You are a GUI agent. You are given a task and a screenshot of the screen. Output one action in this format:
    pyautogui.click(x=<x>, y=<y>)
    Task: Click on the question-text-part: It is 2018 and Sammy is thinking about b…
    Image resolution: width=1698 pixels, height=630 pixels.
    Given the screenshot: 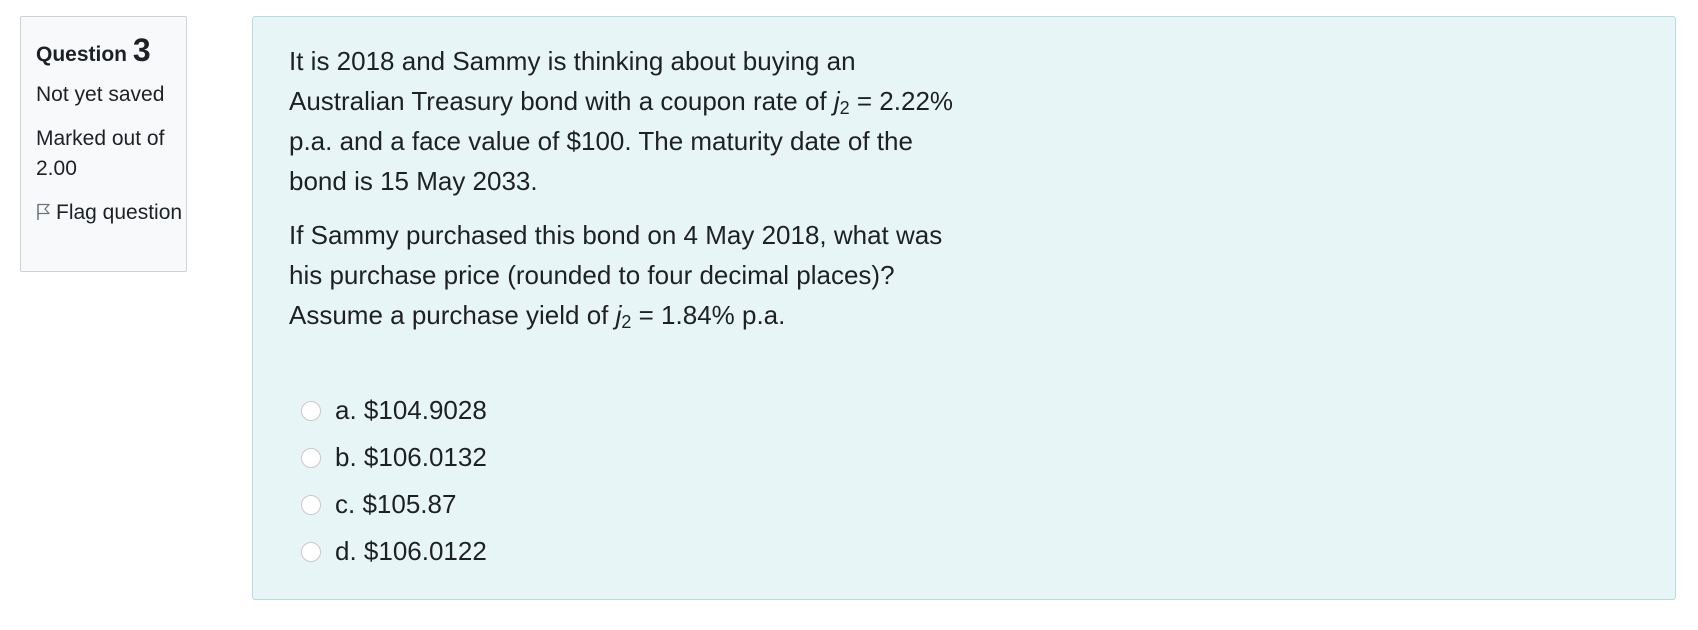 What is the action you would take?
    pyautogui.click(x=572, y=81)
    